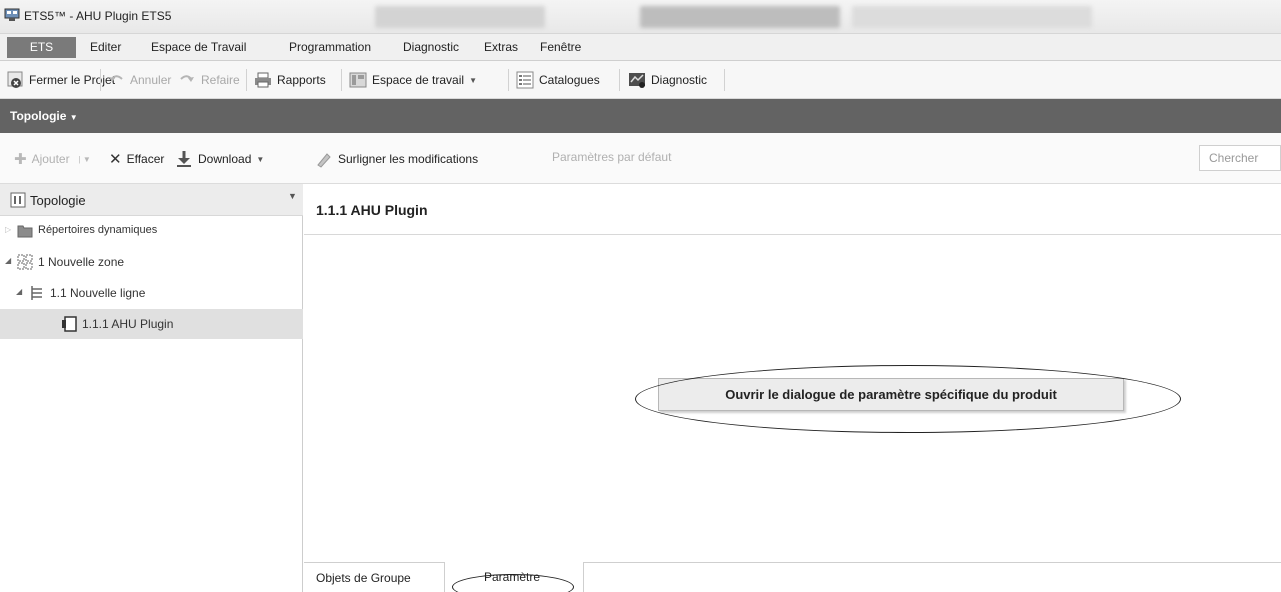  I want to click on delete-button: ✕ Effacer, so click(136, 159).